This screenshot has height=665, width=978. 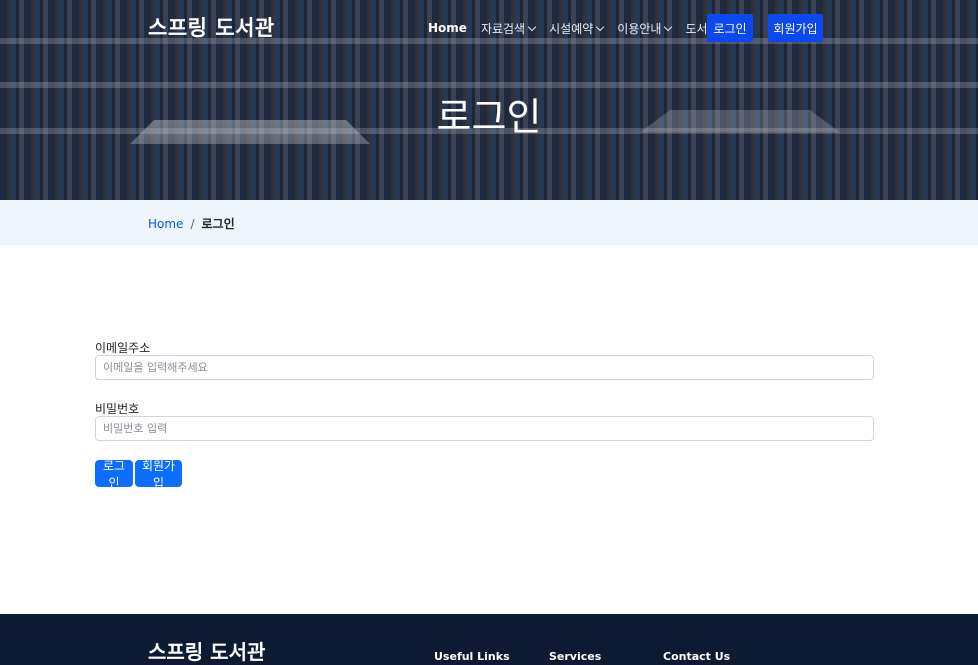 I want to click on nav-item-reservation: 시설예약, so click(x=577, y=28).